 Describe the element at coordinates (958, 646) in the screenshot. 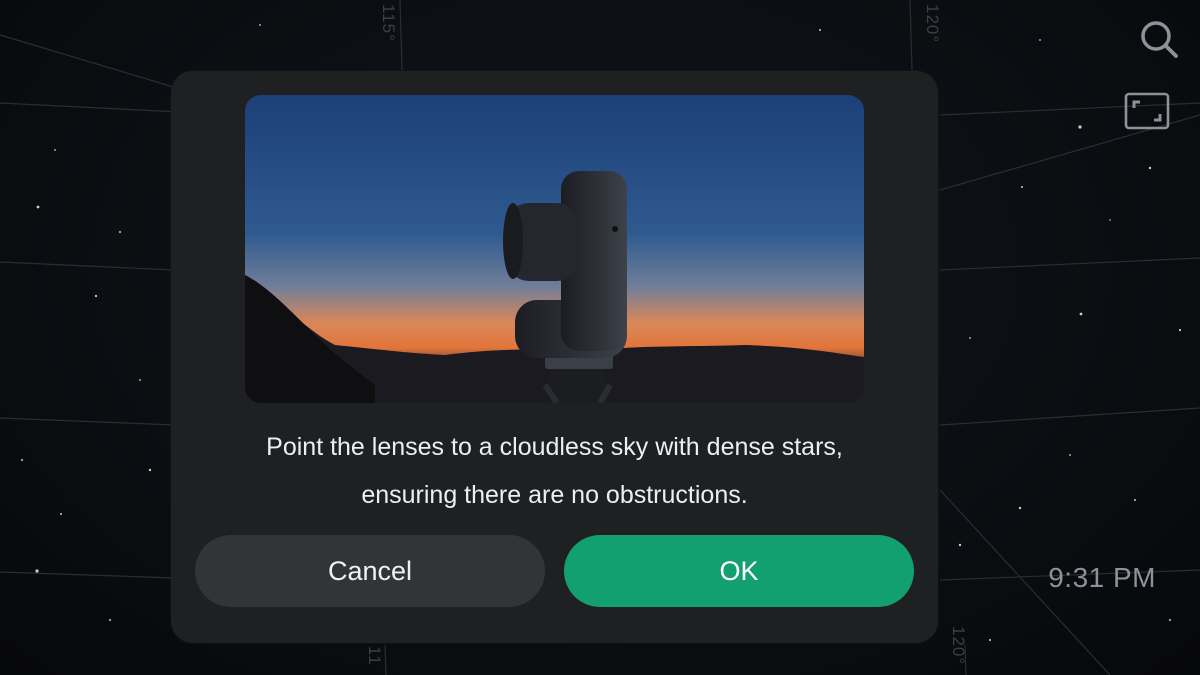

I see `grid-label-120-bottom: 120°` at that location.